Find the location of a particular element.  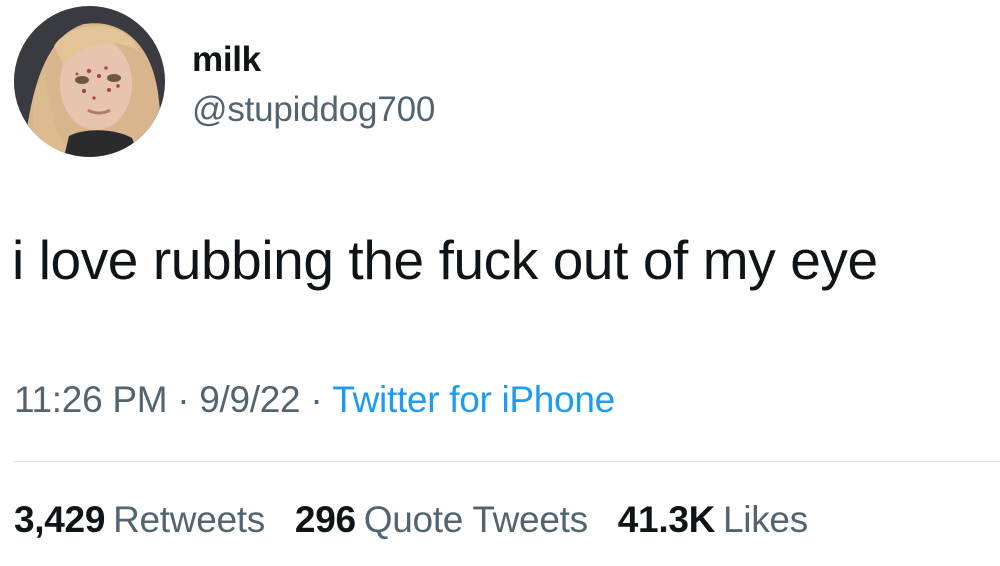

avatar is located at coordinates (89, 81).